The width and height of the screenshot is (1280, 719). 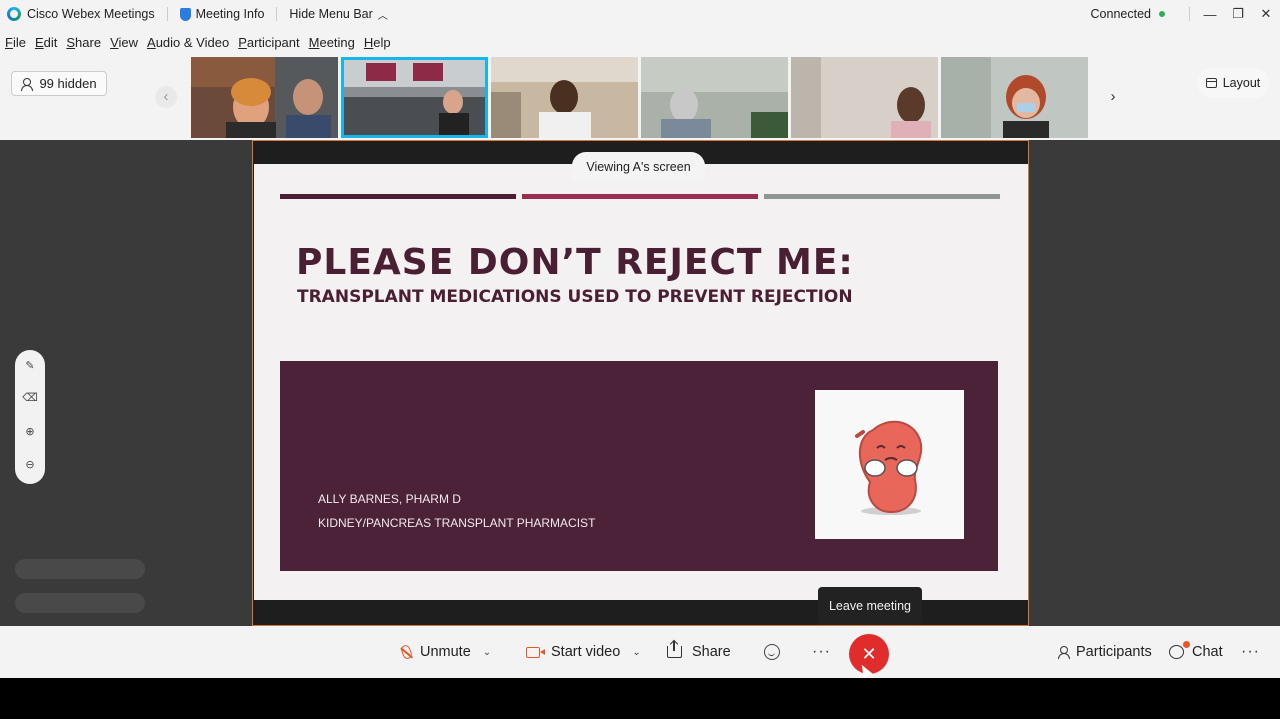 What do you see at coordinates (640, 98) in the screenshot?
I see `participant-strip: 99 hidden ‹ › Layout` at bounding box center [640, 98].